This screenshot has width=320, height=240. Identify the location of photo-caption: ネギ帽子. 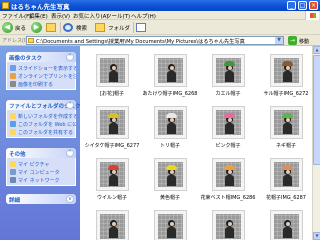
(285, 146).